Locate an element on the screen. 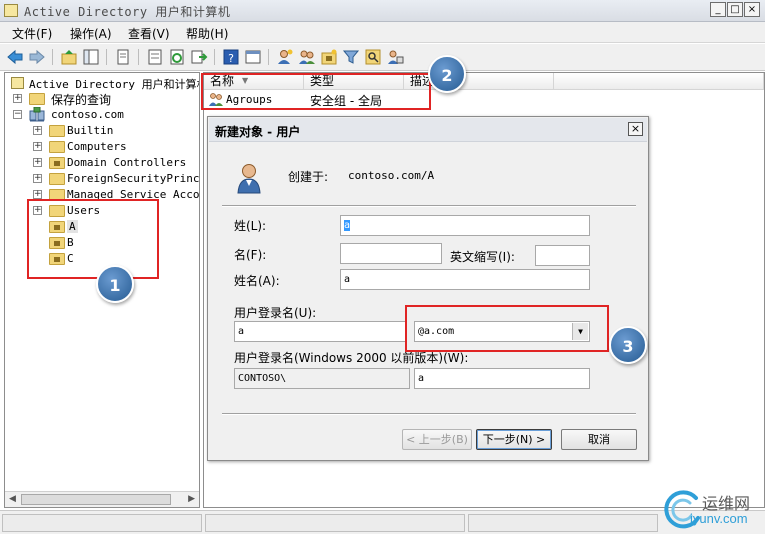 The height and width of the screenshot is (534, 765). highlight-box-upn is located at coordinates (507, 328).